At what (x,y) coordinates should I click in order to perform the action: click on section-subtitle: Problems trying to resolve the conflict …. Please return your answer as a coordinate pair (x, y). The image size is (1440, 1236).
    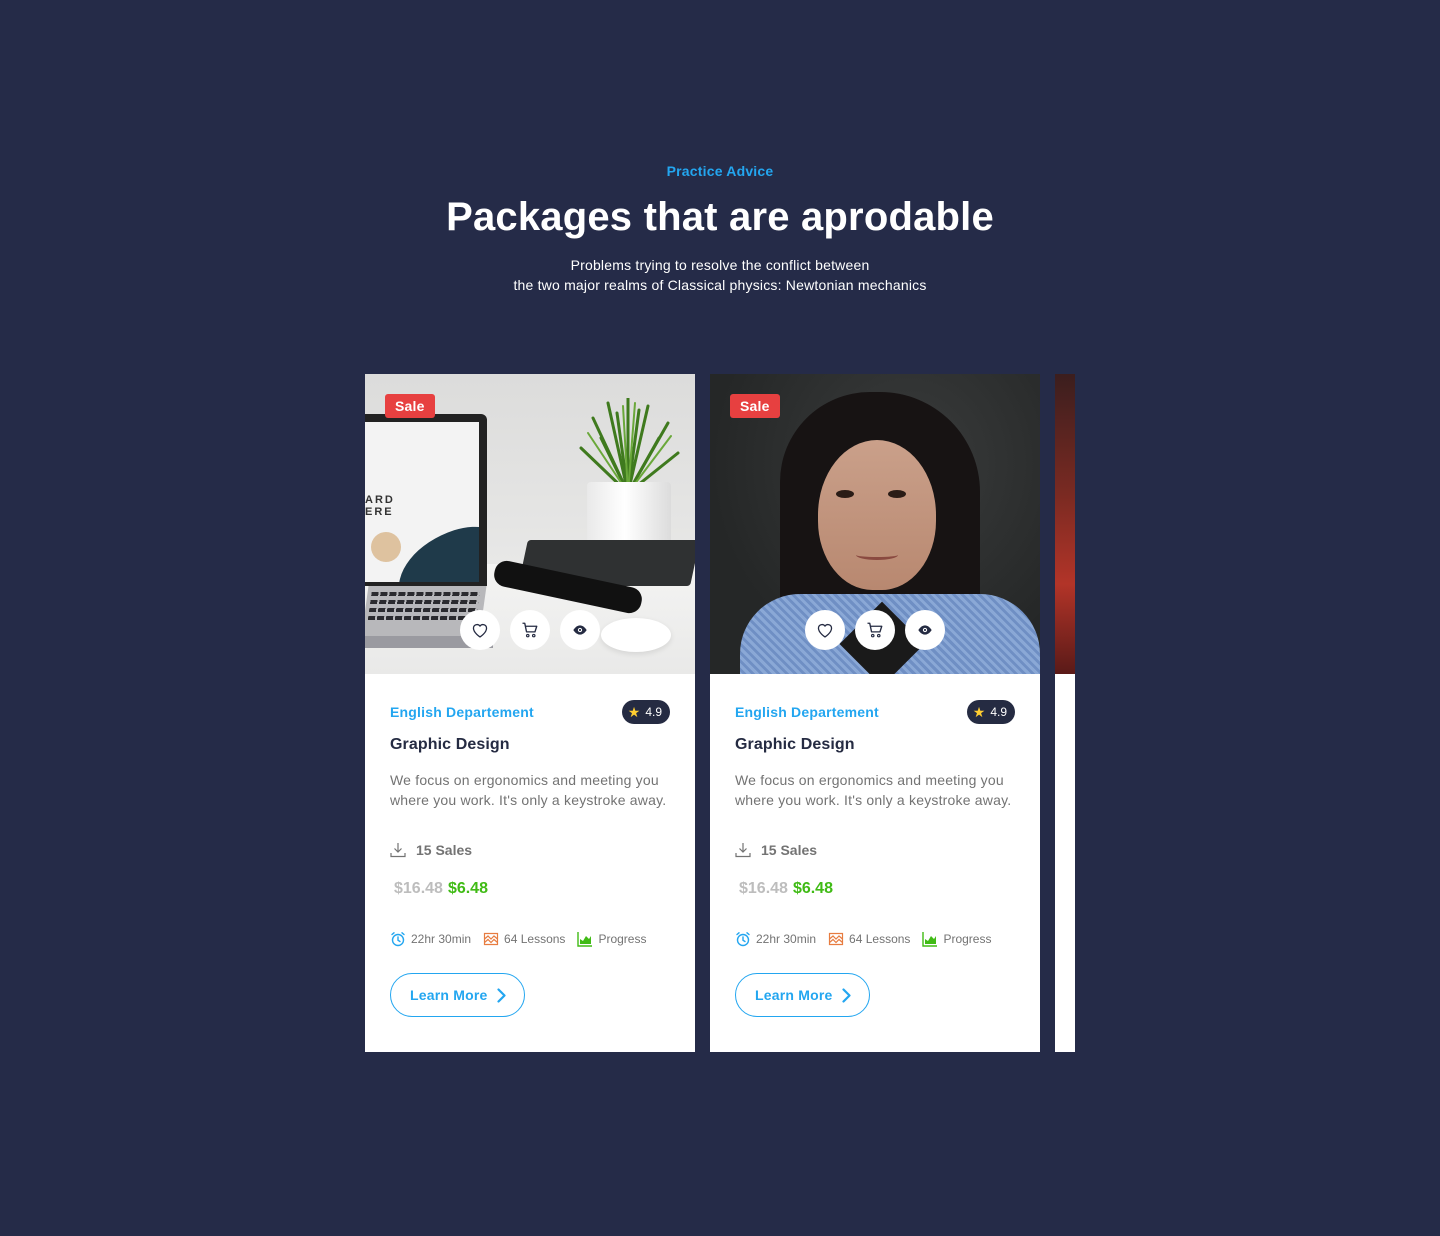
    Looking at the image, I should click on (720, 275).